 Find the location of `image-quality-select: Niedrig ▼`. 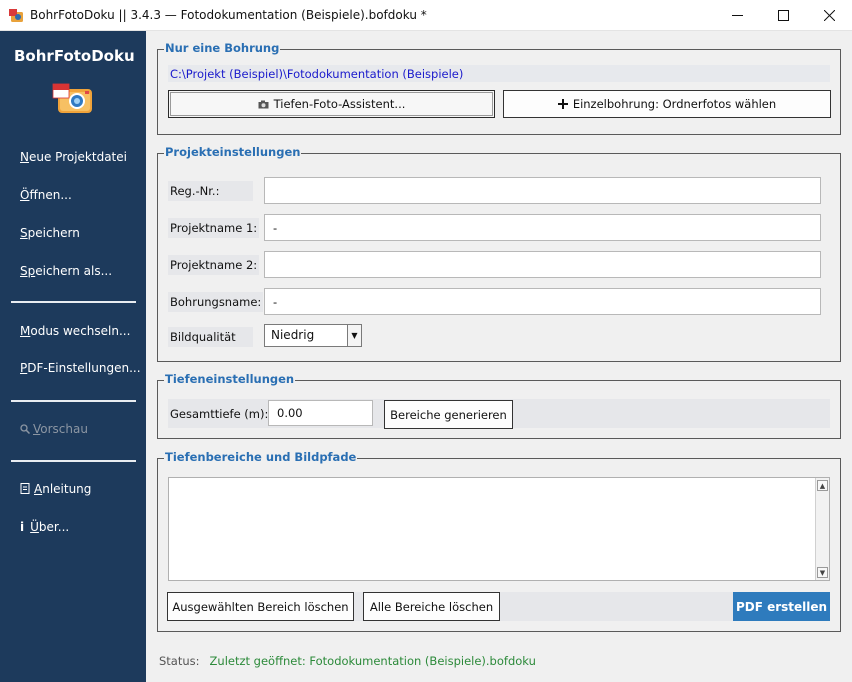

image-quality-select: Niedrig ▼ is located at coordinates (313, 335).